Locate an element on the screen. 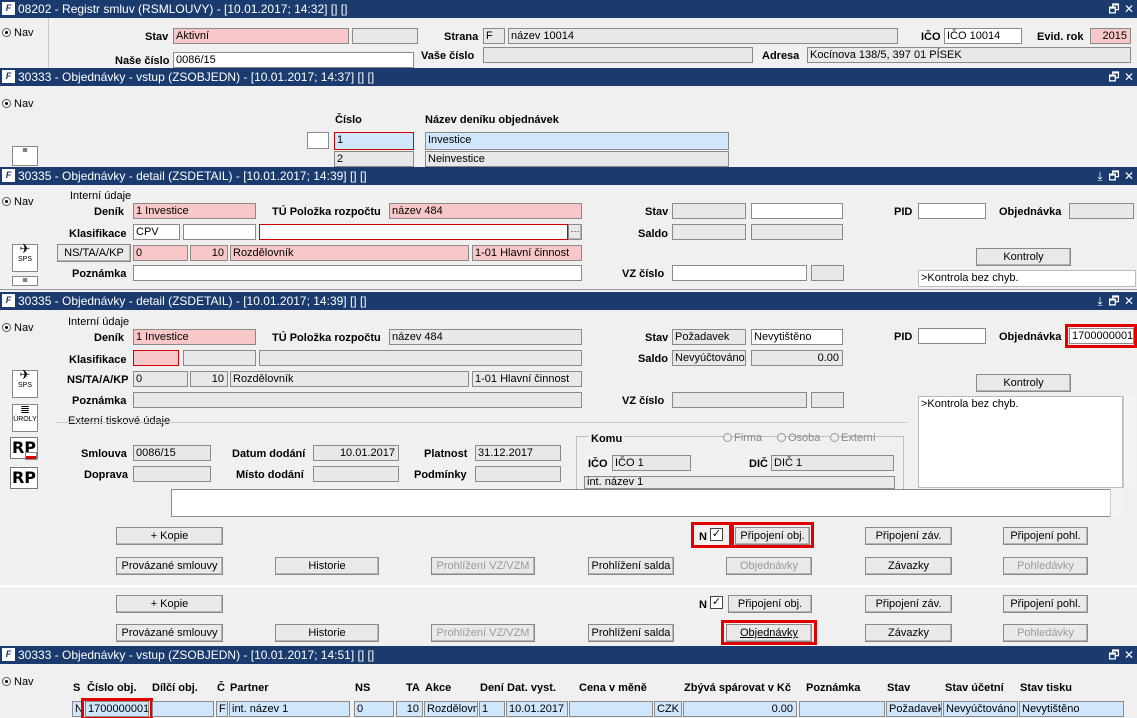 The height and width of the screenshot is (718, 1137). provazane-smlouvy-button-2: Provázané smlouvy is located at coordinates (169, 633).